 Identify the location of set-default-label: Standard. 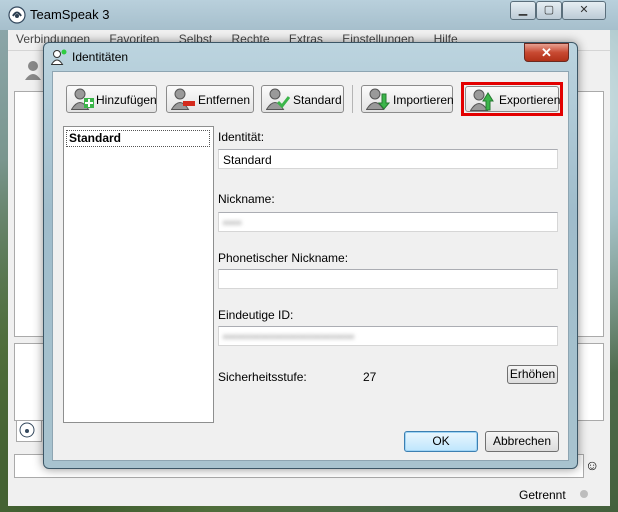
(317, 100).